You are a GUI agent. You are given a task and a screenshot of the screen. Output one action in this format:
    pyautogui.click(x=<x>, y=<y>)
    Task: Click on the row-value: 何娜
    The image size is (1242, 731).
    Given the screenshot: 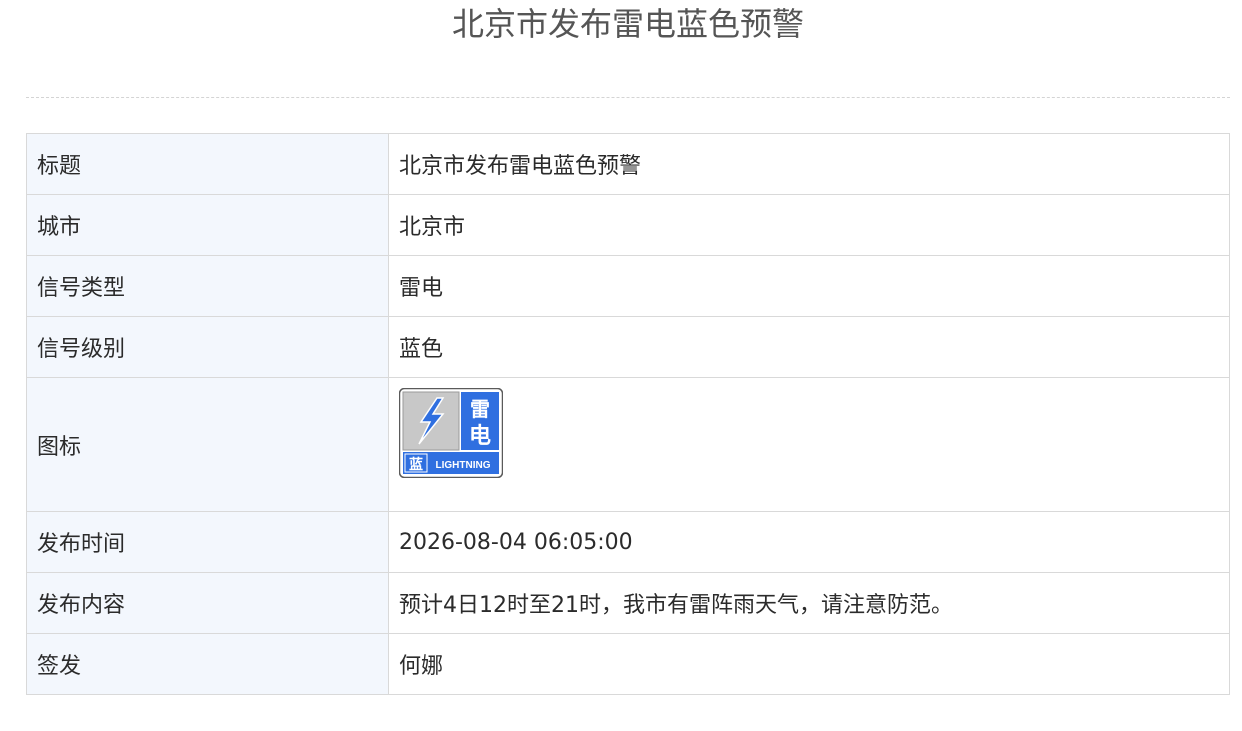 What is the action you would take?
    pyautogui.click(x=809, y=664)
    